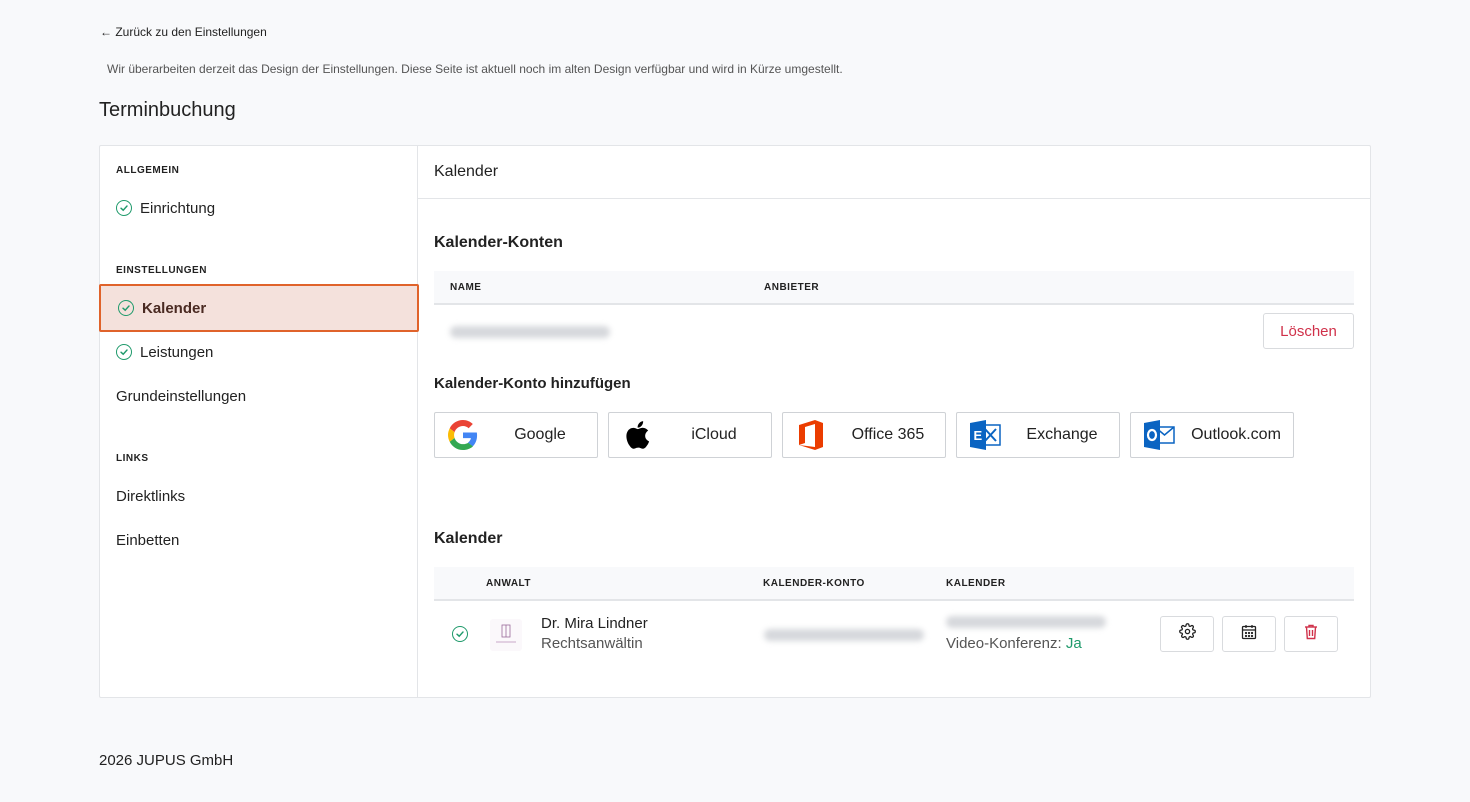 The height and width of the screenshot is (802, 1470). Describe the element at coordinates (509, 583) in the screenshot. I see `column-header-lawyer: ANWALT` at that location.